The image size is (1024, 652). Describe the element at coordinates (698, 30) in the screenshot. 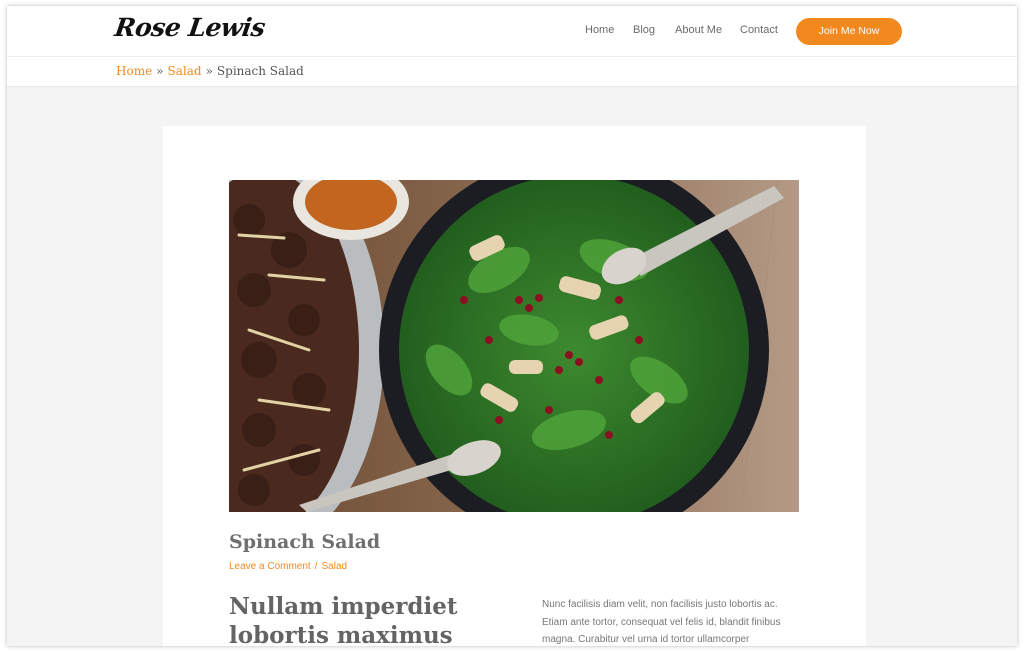

I see `nav-about-me: About Me` at that location.